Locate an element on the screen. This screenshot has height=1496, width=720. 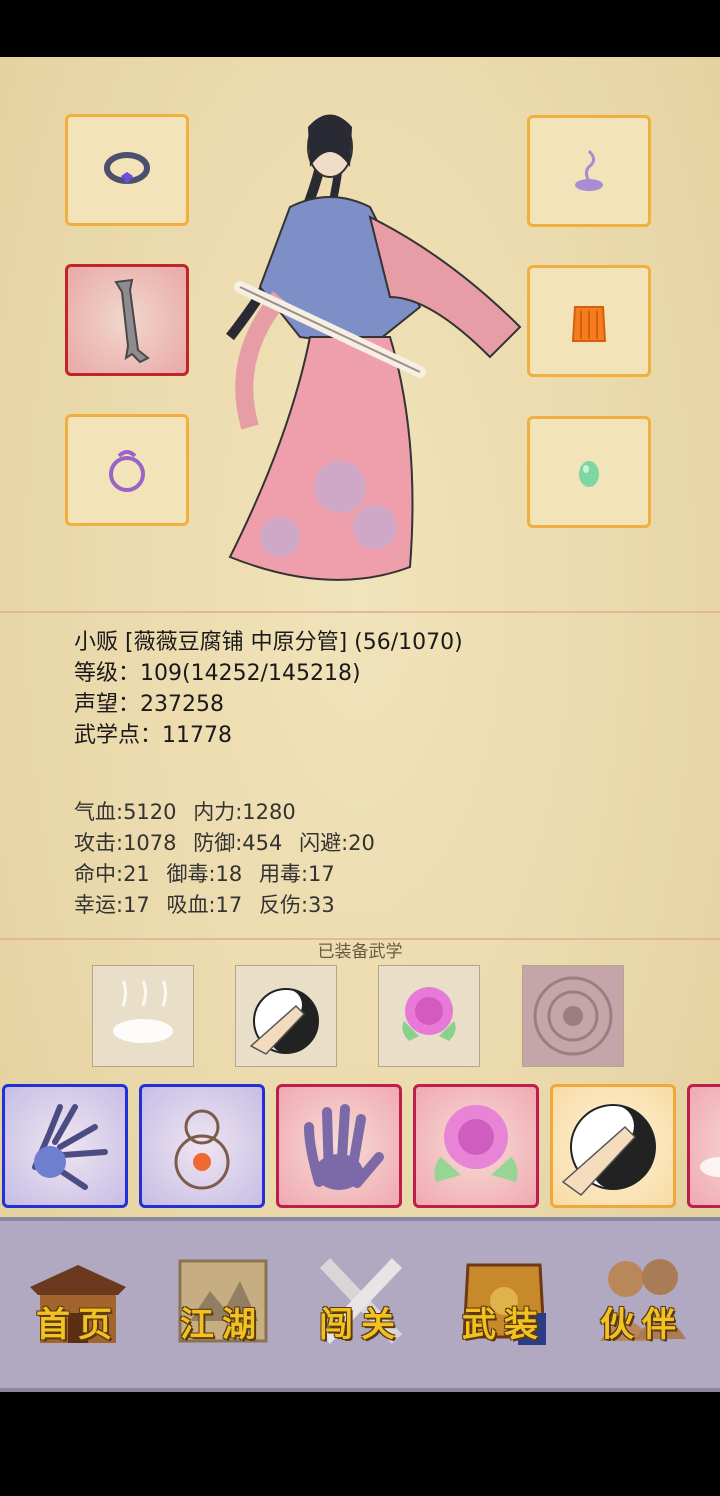
seal-icon is located at coordinates (573, 1016).